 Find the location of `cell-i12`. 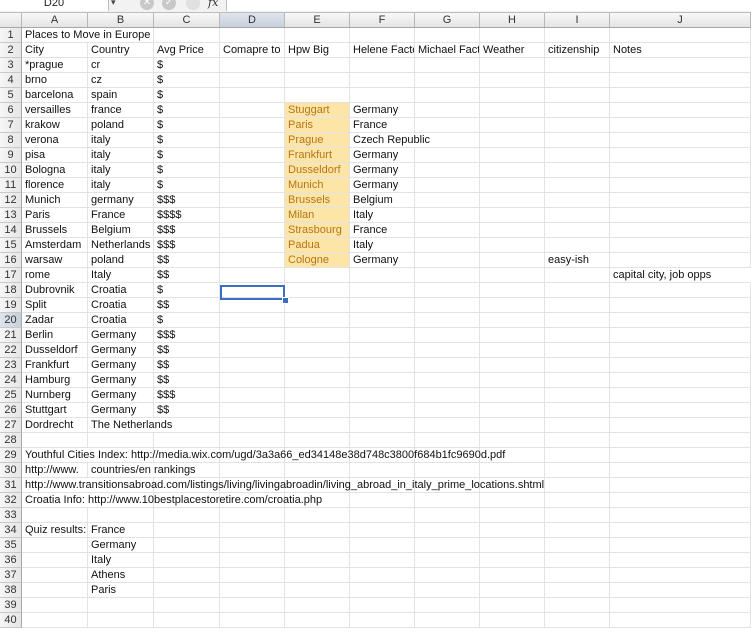

cell-i12 is located at coordinates (577, 200).